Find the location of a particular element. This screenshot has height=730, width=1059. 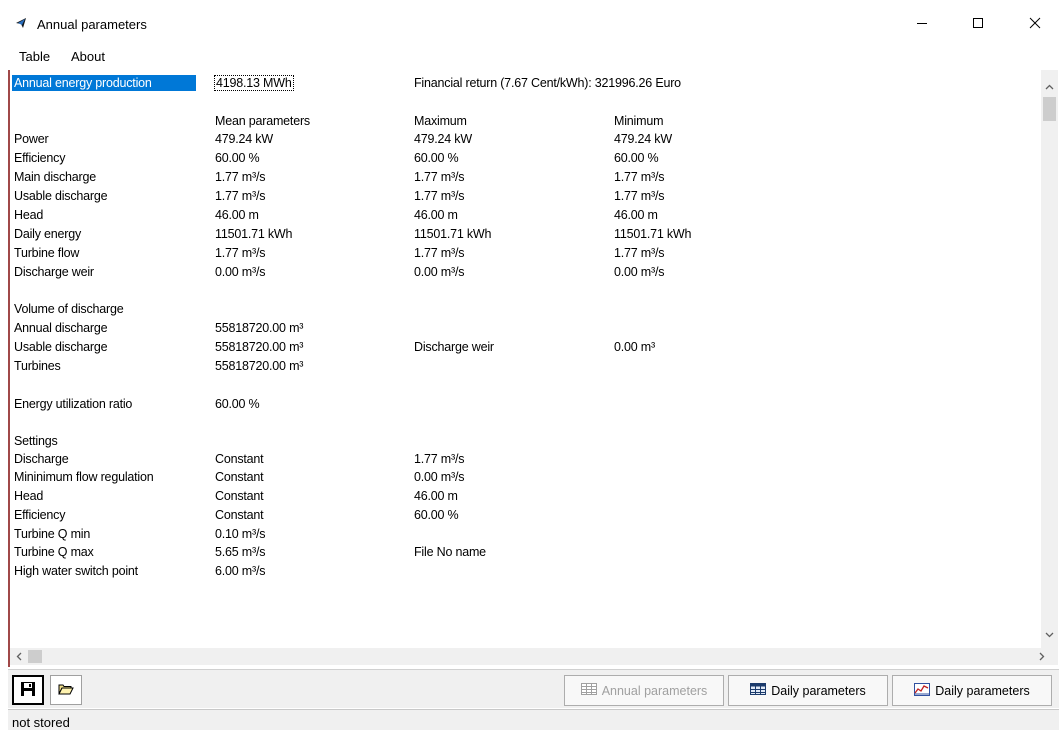

setting-label: Head is located at coordinates (29, 496).